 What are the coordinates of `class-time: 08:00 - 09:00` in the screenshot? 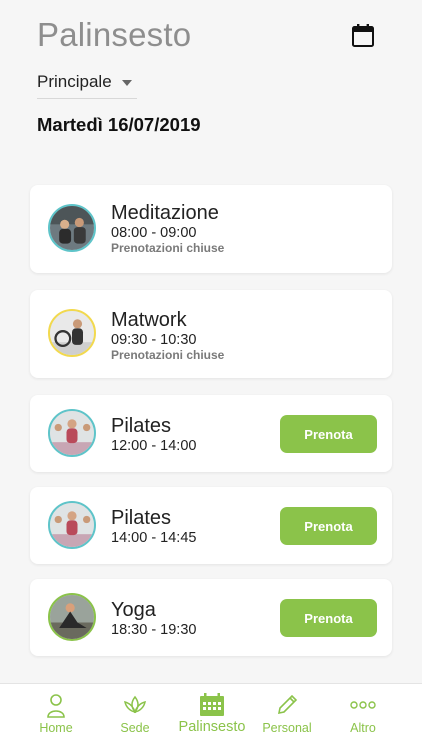 It's located at (154, 233).